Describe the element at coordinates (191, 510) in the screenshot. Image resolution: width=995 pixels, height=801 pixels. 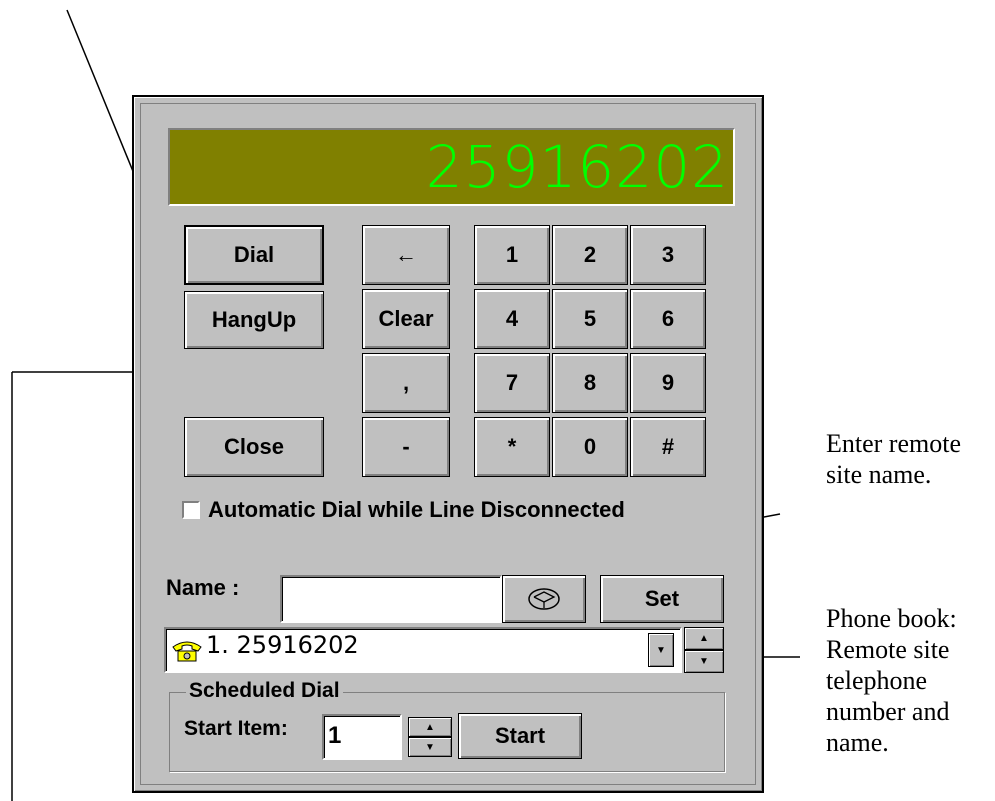
I see `auto-dial-checkbox` at that location.